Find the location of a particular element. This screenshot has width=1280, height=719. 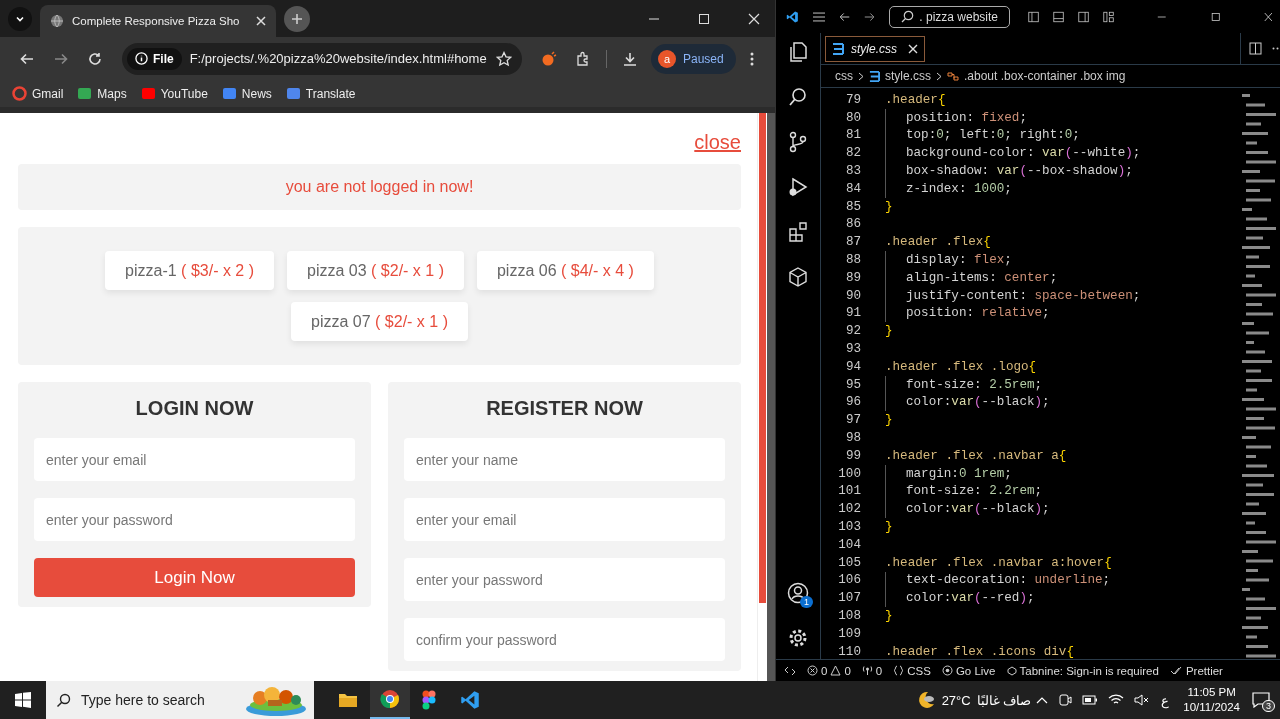

address-bar: File F:/projects/.%20pizza%20website/index.html#home is located at coordinates (322, 58).